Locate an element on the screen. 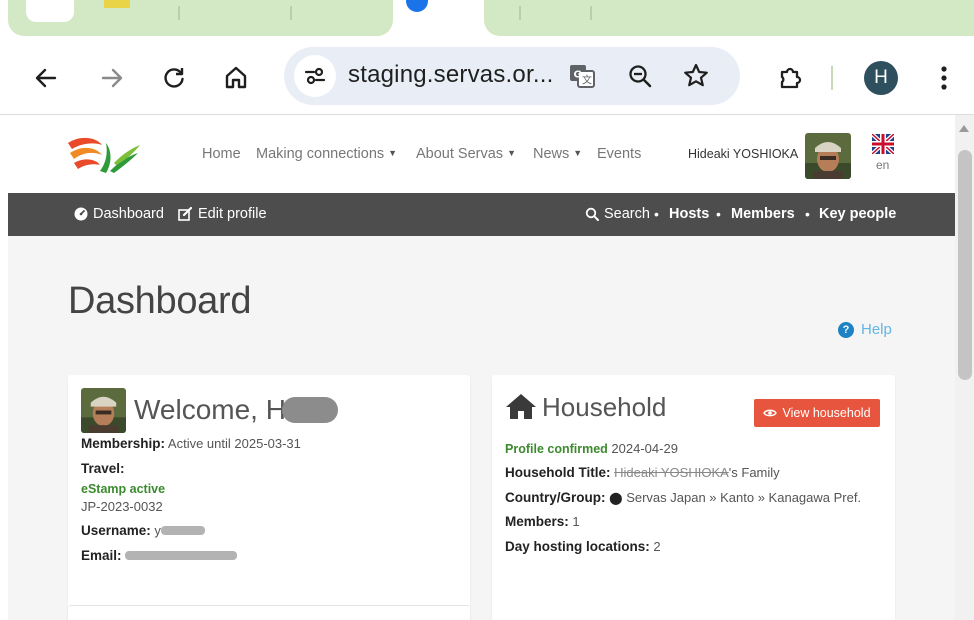 This screenshot has height=620, width=974. chrome-menu-button is located at coordinates (944, 78).